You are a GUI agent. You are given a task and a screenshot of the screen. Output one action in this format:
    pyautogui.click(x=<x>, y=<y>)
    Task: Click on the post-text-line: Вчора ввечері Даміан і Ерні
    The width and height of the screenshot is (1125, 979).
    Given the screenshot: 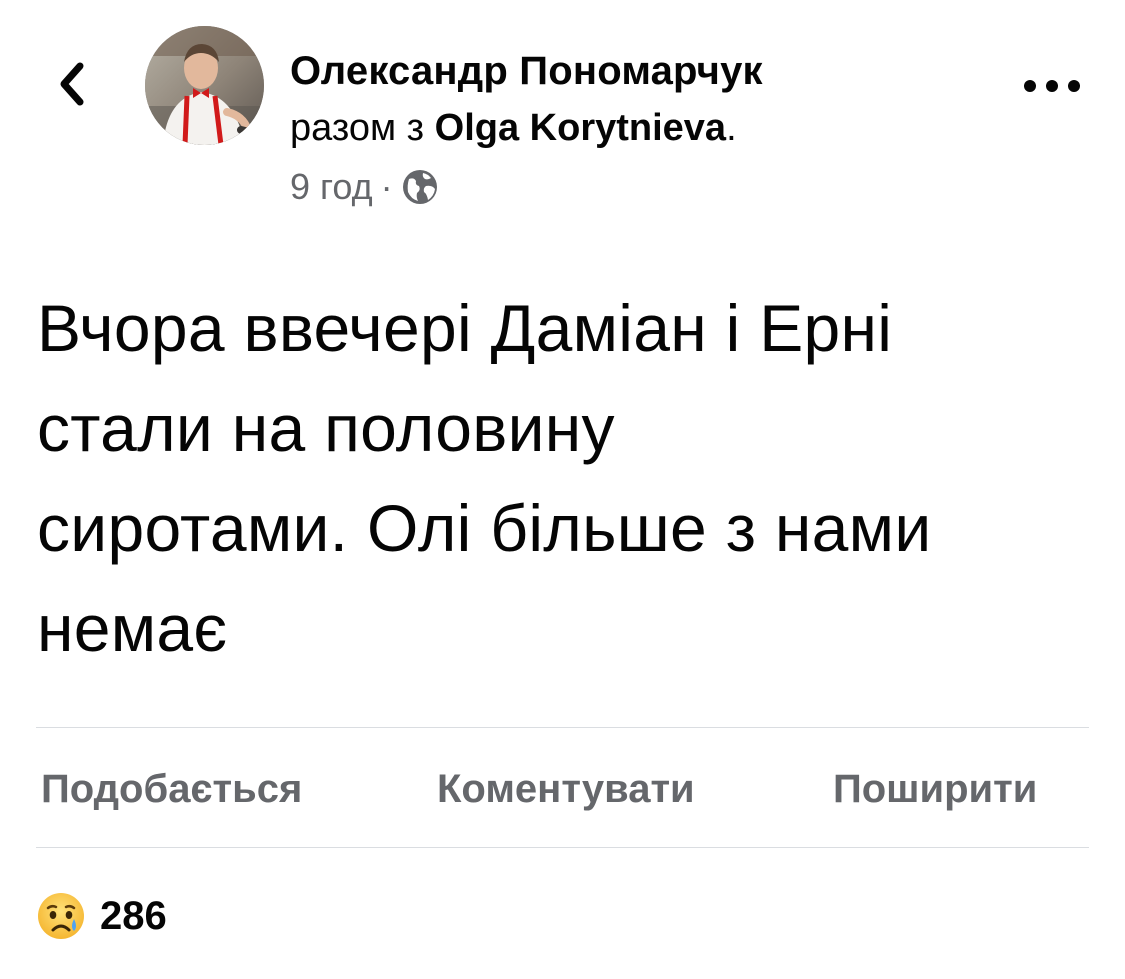 What is the action you would take?
    pyautogui.click(x=465, y=328)
    